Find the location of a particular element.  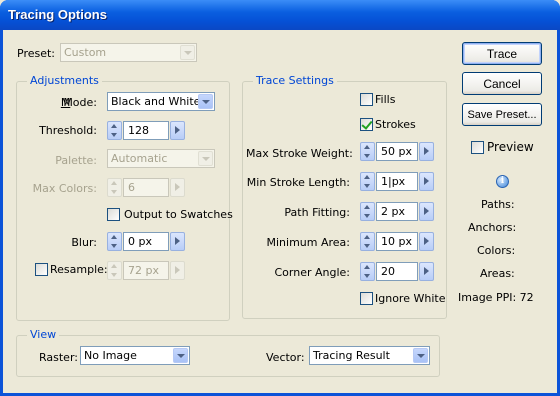

path-fitting-field: 2 px is located at coordinates (397, 211).